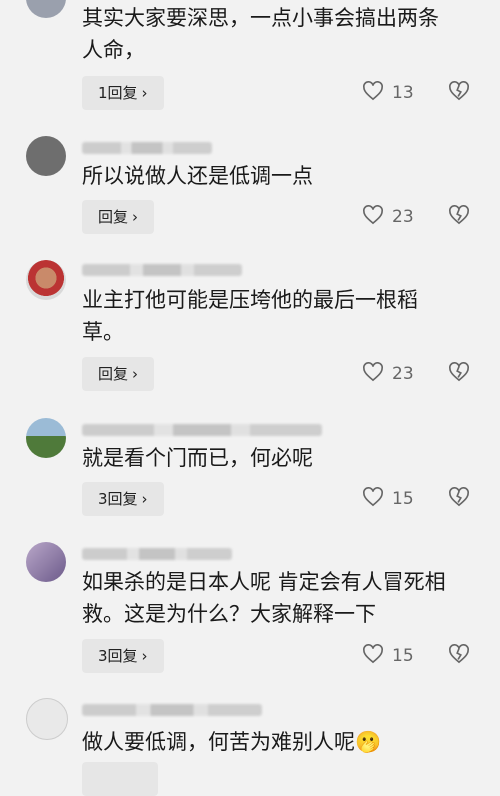 The width and height of the screenshot is (500, 796). What do you see at coordinates (260, 18) in the screenshot?
I see `comment-text-line: 其实大家要深思，一点小事会搞出两条` at bounding box center [260, 18].